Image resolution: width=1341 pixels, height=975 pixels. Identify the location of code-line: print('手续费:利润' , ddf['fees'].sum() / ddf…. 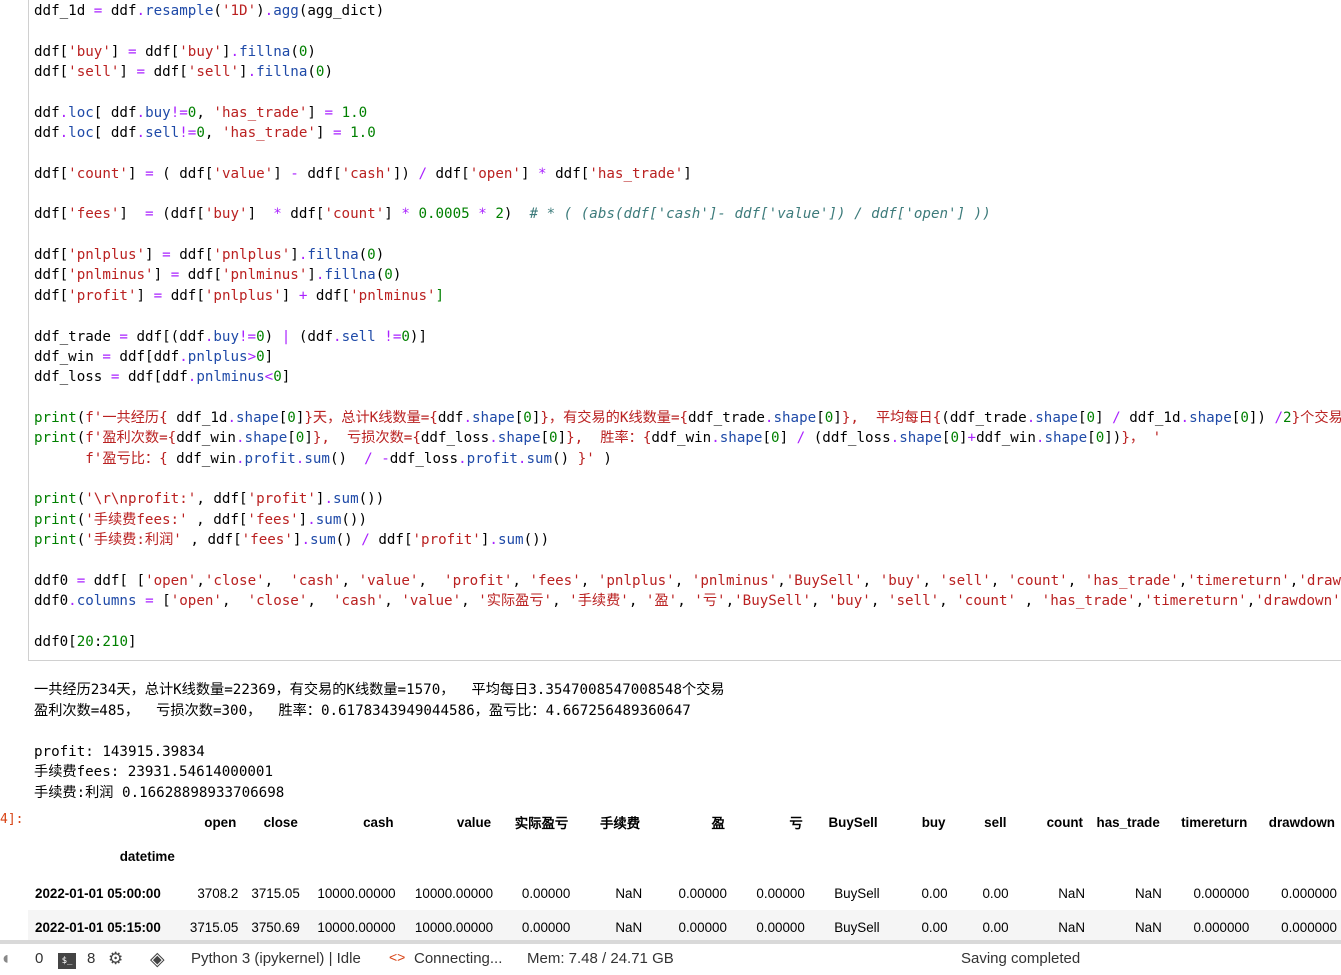
(687, 540).